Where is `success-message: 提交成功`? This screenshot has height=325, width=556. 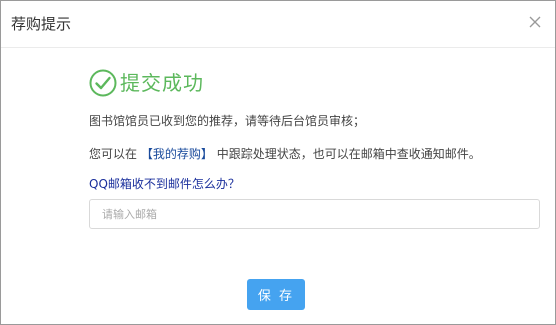 success-message: 提交成功 is located at coordinates (146, 83).